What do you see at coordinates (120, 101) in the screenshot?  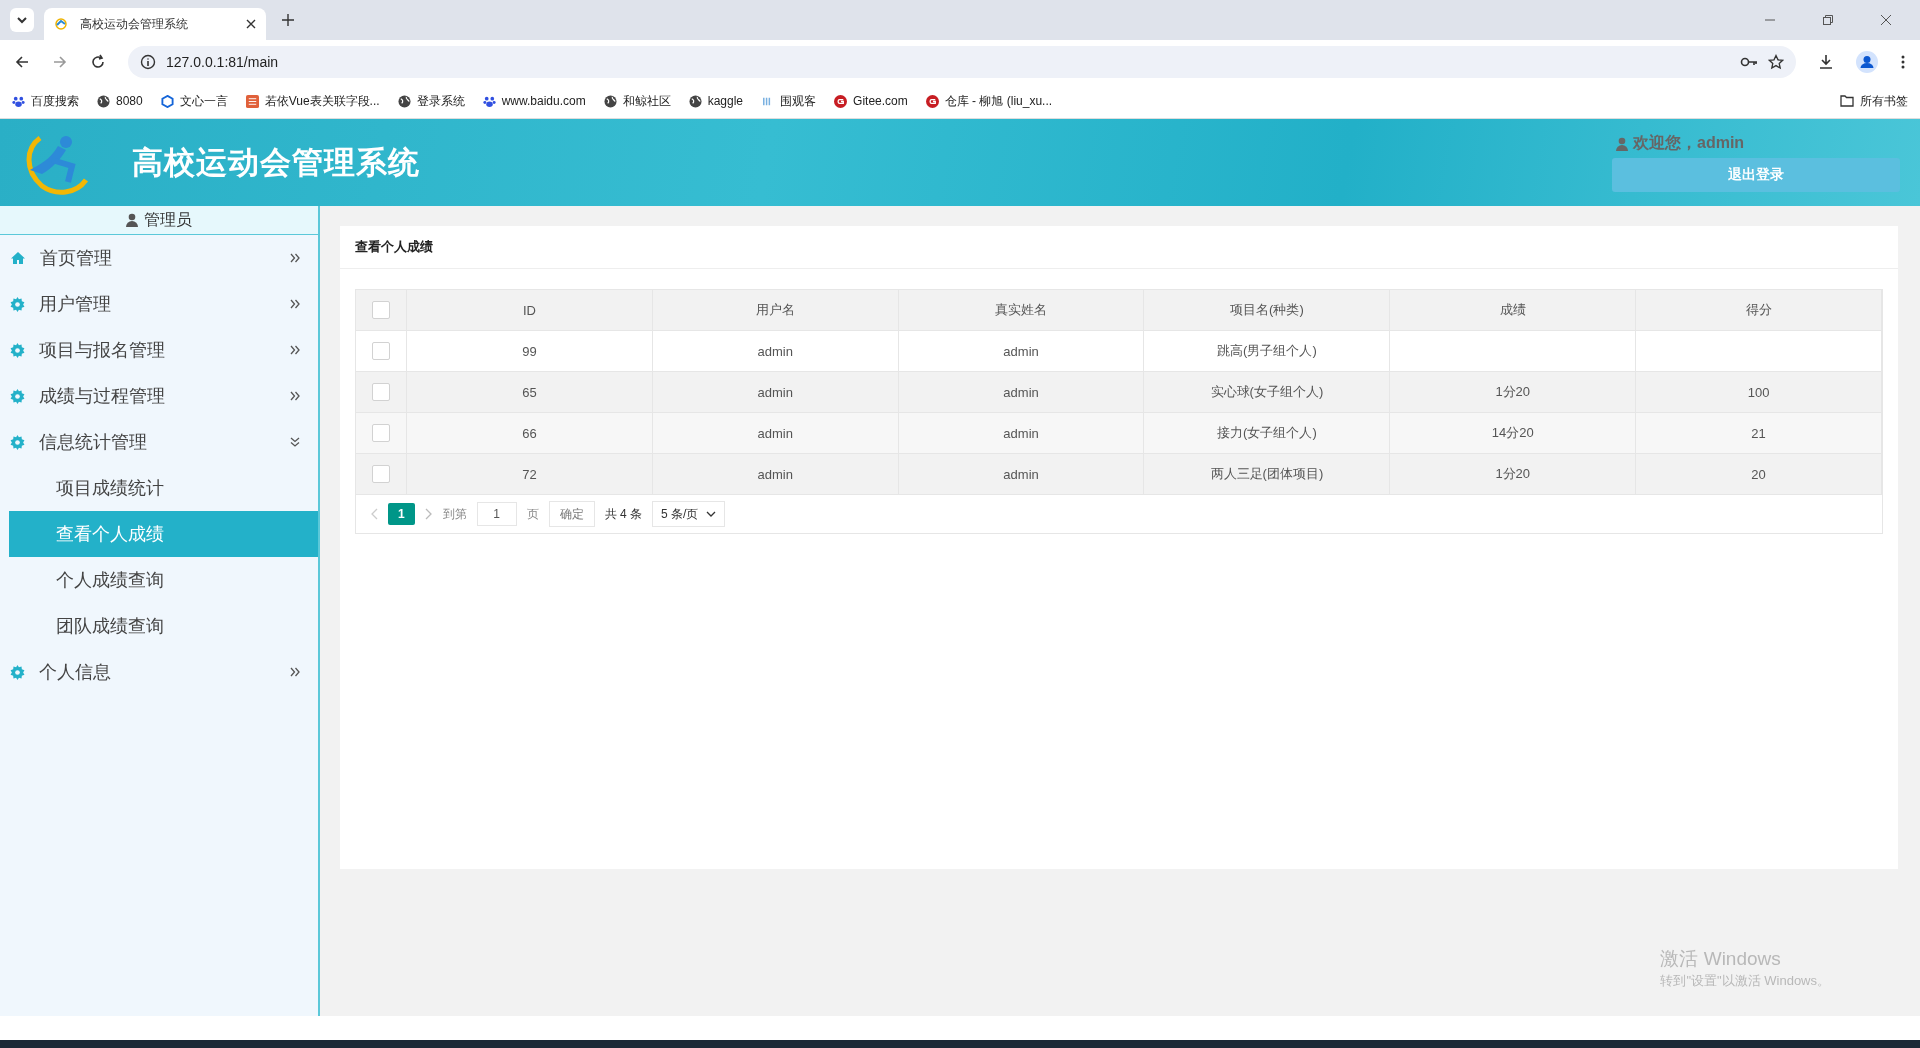 I see `bookmark: 8080` at bounding box center [120, 101].